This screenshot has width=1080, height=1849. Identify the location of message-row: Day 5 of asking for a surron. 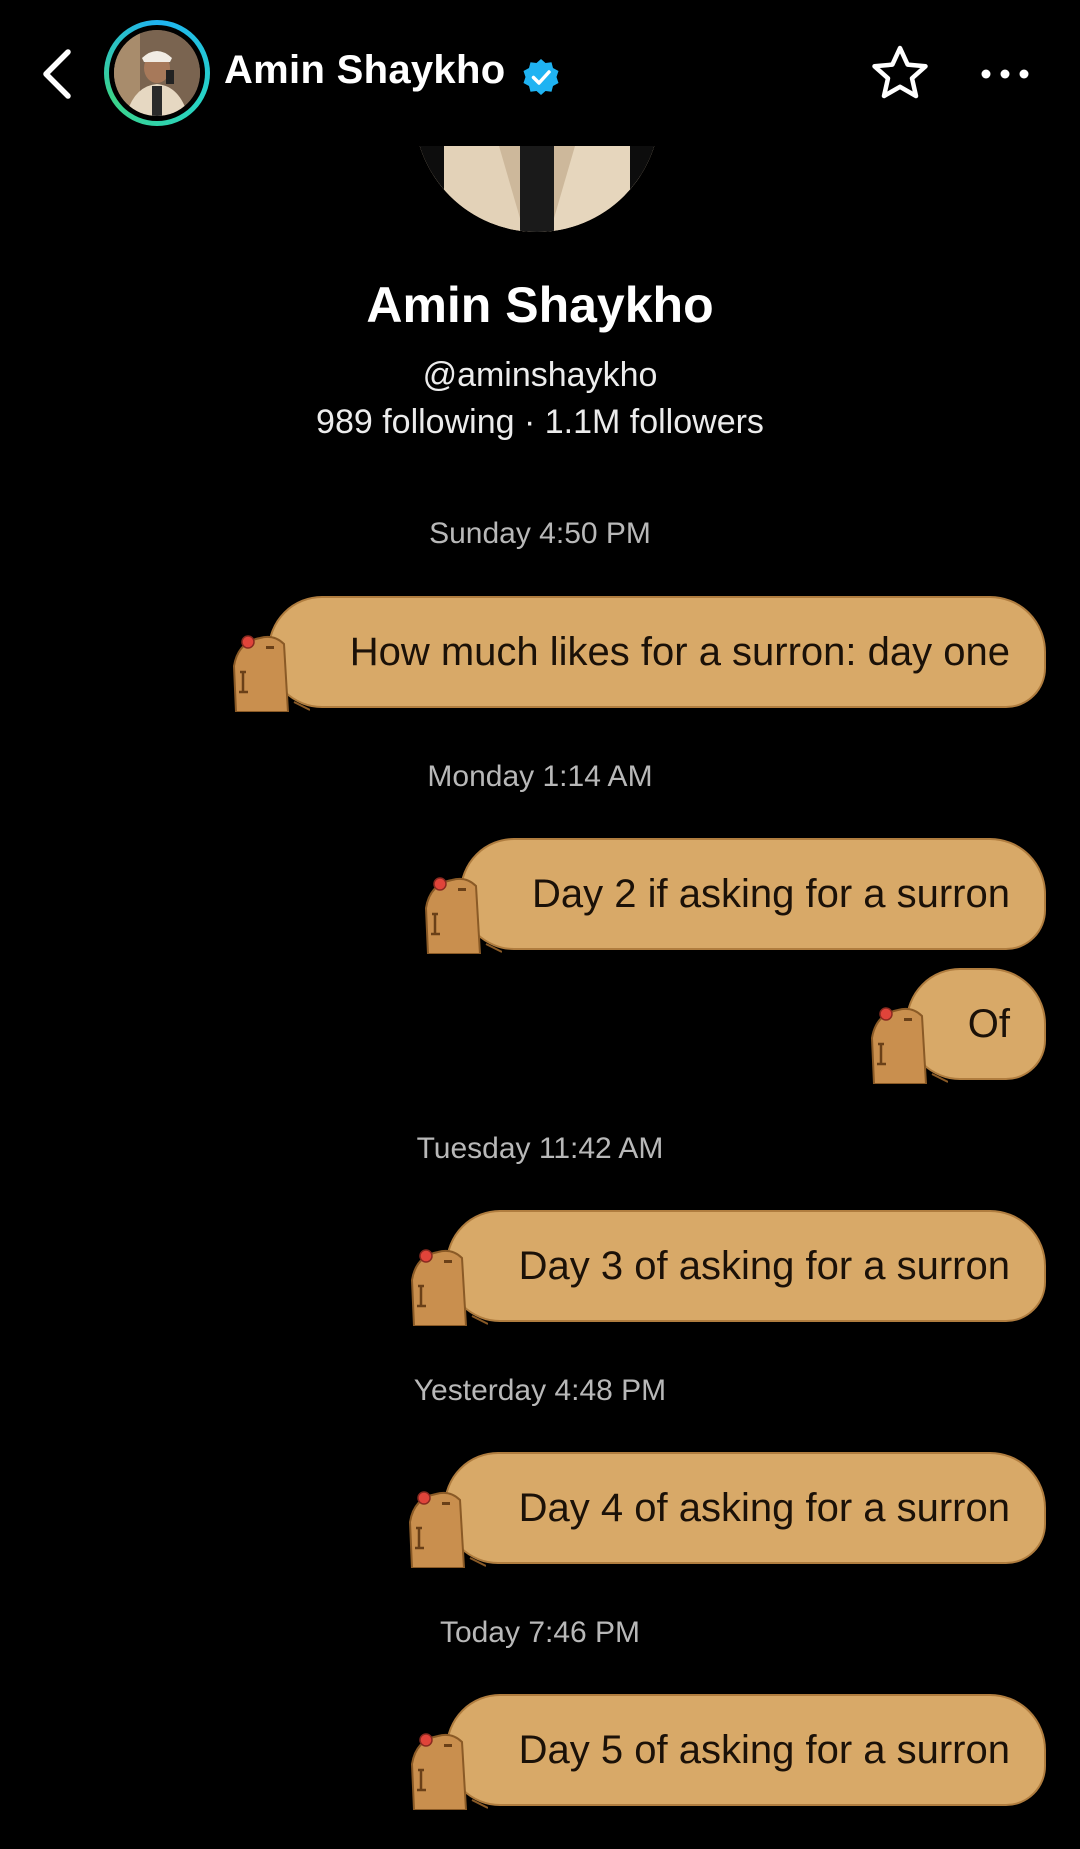
(725, 1752).